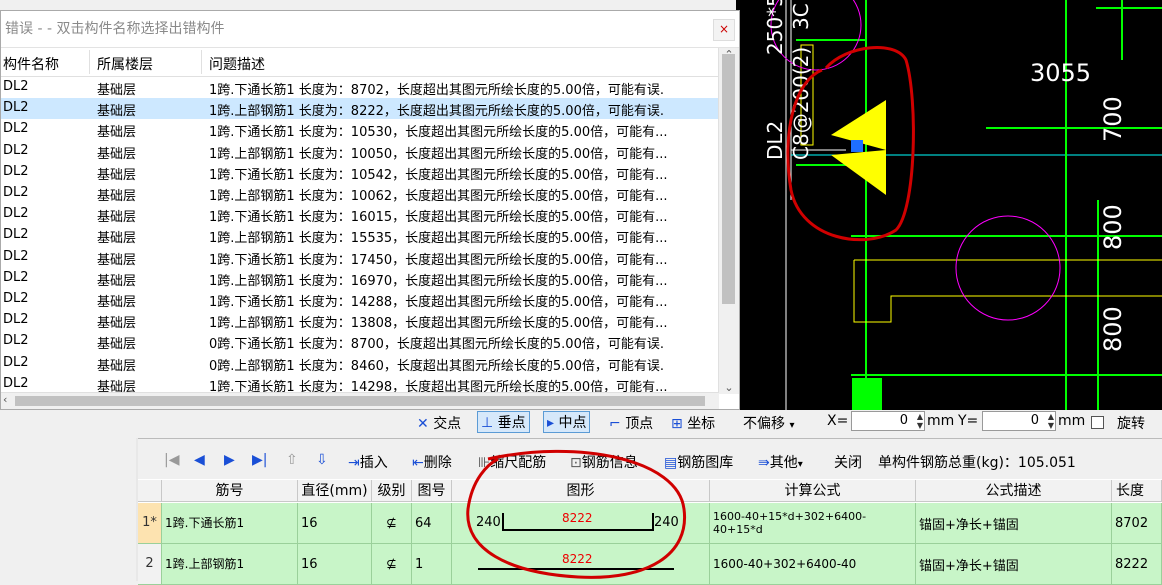 Image resolution: width=1162 pixels, height=585 pixels. What do you see at coordinates (392, 491) in the screenshot?
I see `column-header-grade: 级别` at bounding box center [392, 491].